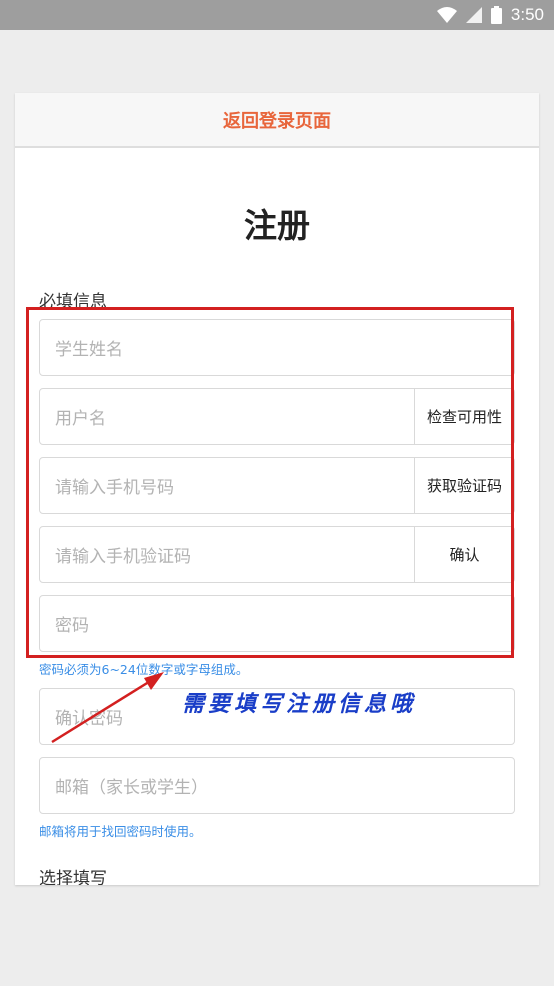 The image size is (554, 986). What do you see at coordinates (120, 831) in the screenshot?
I see `email-hint: 邮箱将用于找回密码时使用。` at bounding box center [120, 831].